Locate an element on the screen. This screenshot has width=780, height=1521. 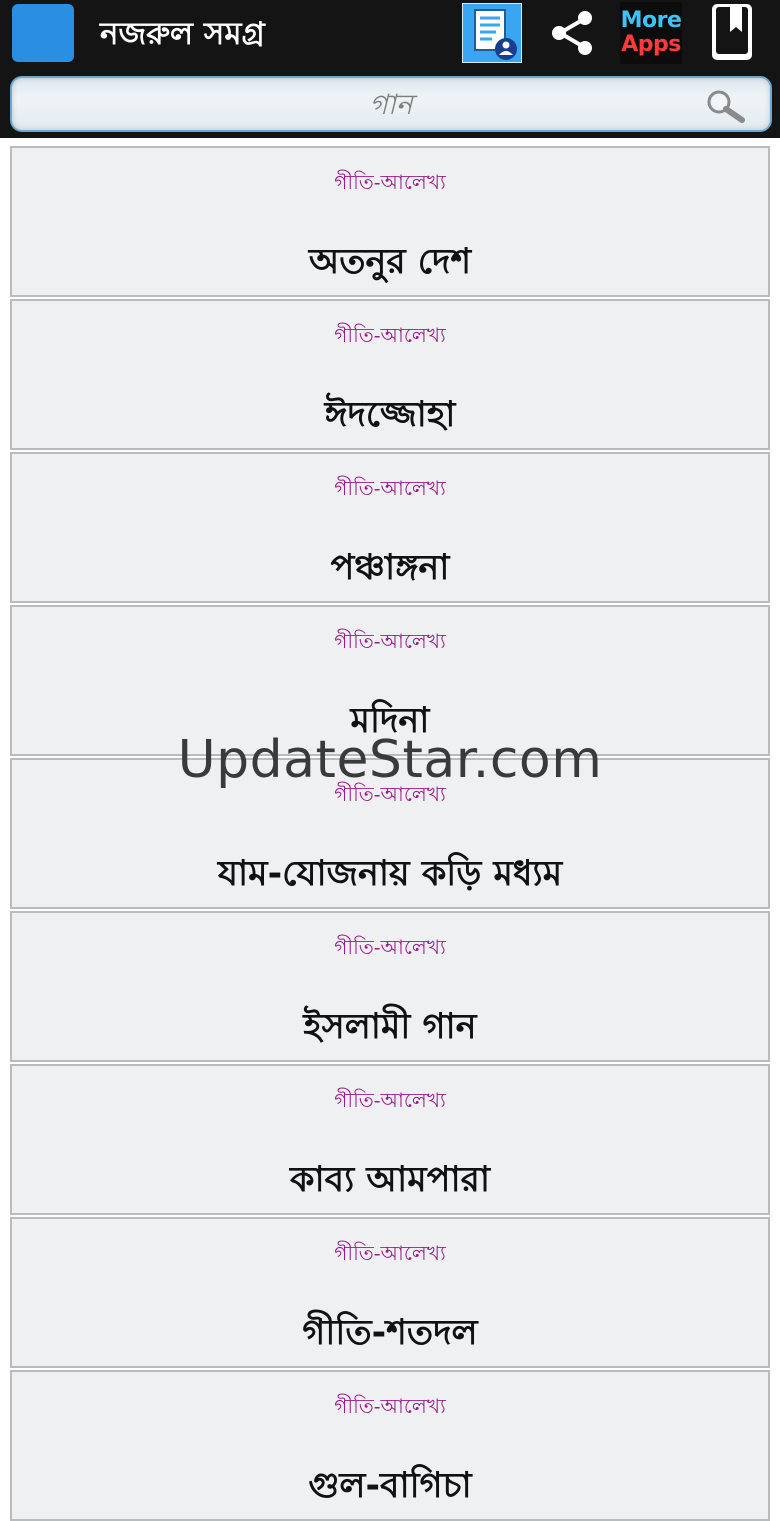
search-field-container is located at coordinates (391, 104).